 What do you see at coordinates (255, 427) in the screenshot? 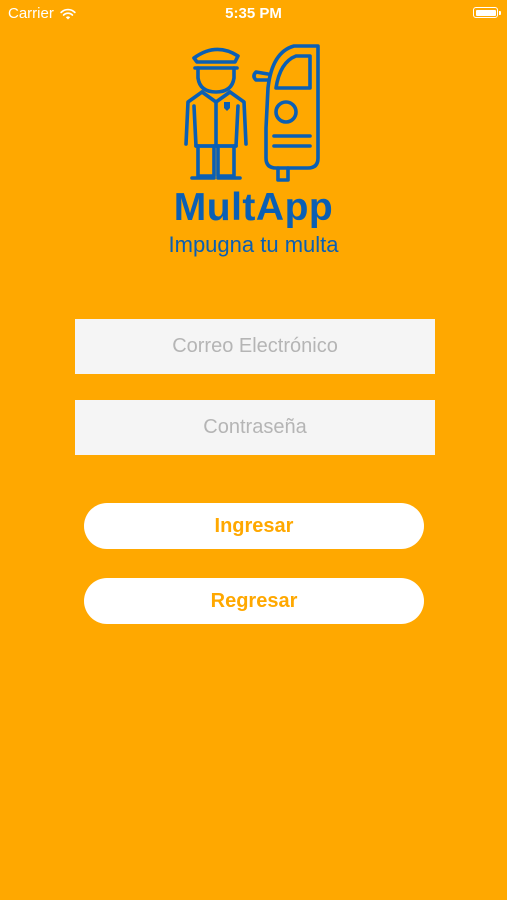
I see `password-field` at bounding box center [255, 427].